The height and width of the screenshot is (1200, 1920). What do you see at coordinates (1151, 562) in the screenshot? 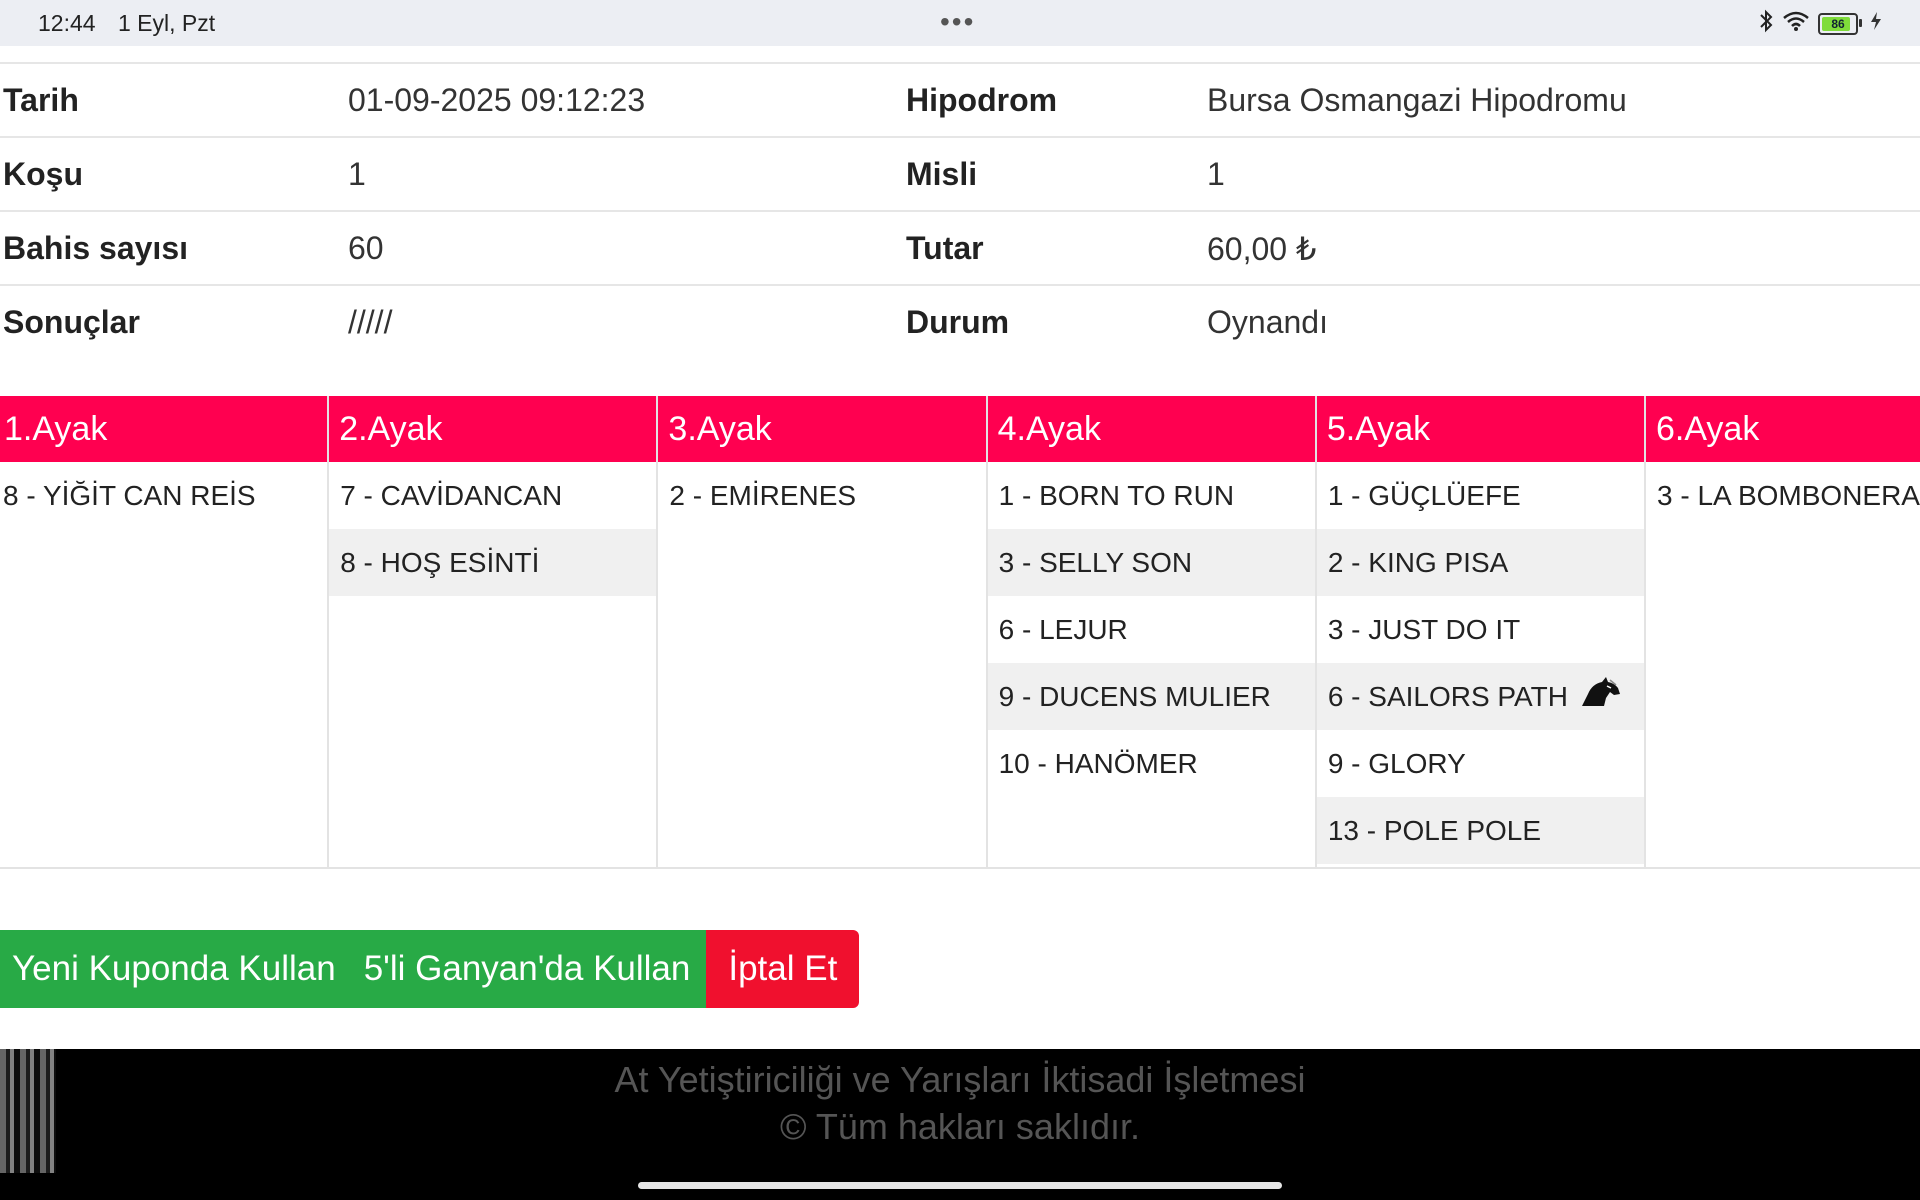
I see `horse-item: 3 - SELLY SON` at bounding box center [1151, 562].